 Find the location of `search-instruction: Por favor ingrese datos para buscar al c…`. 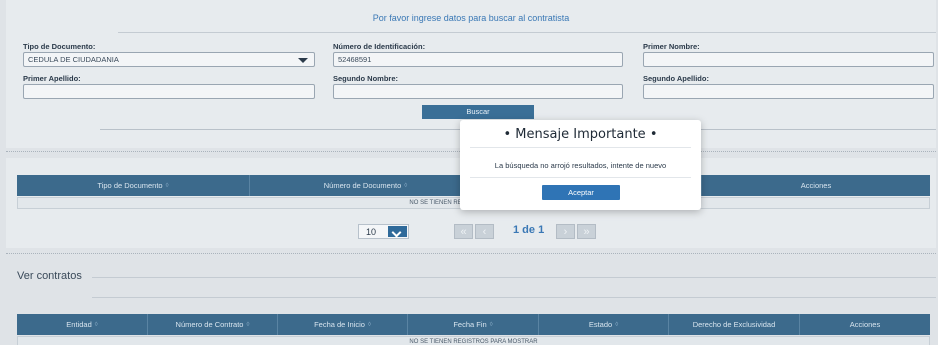

search-instruction: Por favor ingrese datos para buscar al c… is located at coordinates (471, 18).